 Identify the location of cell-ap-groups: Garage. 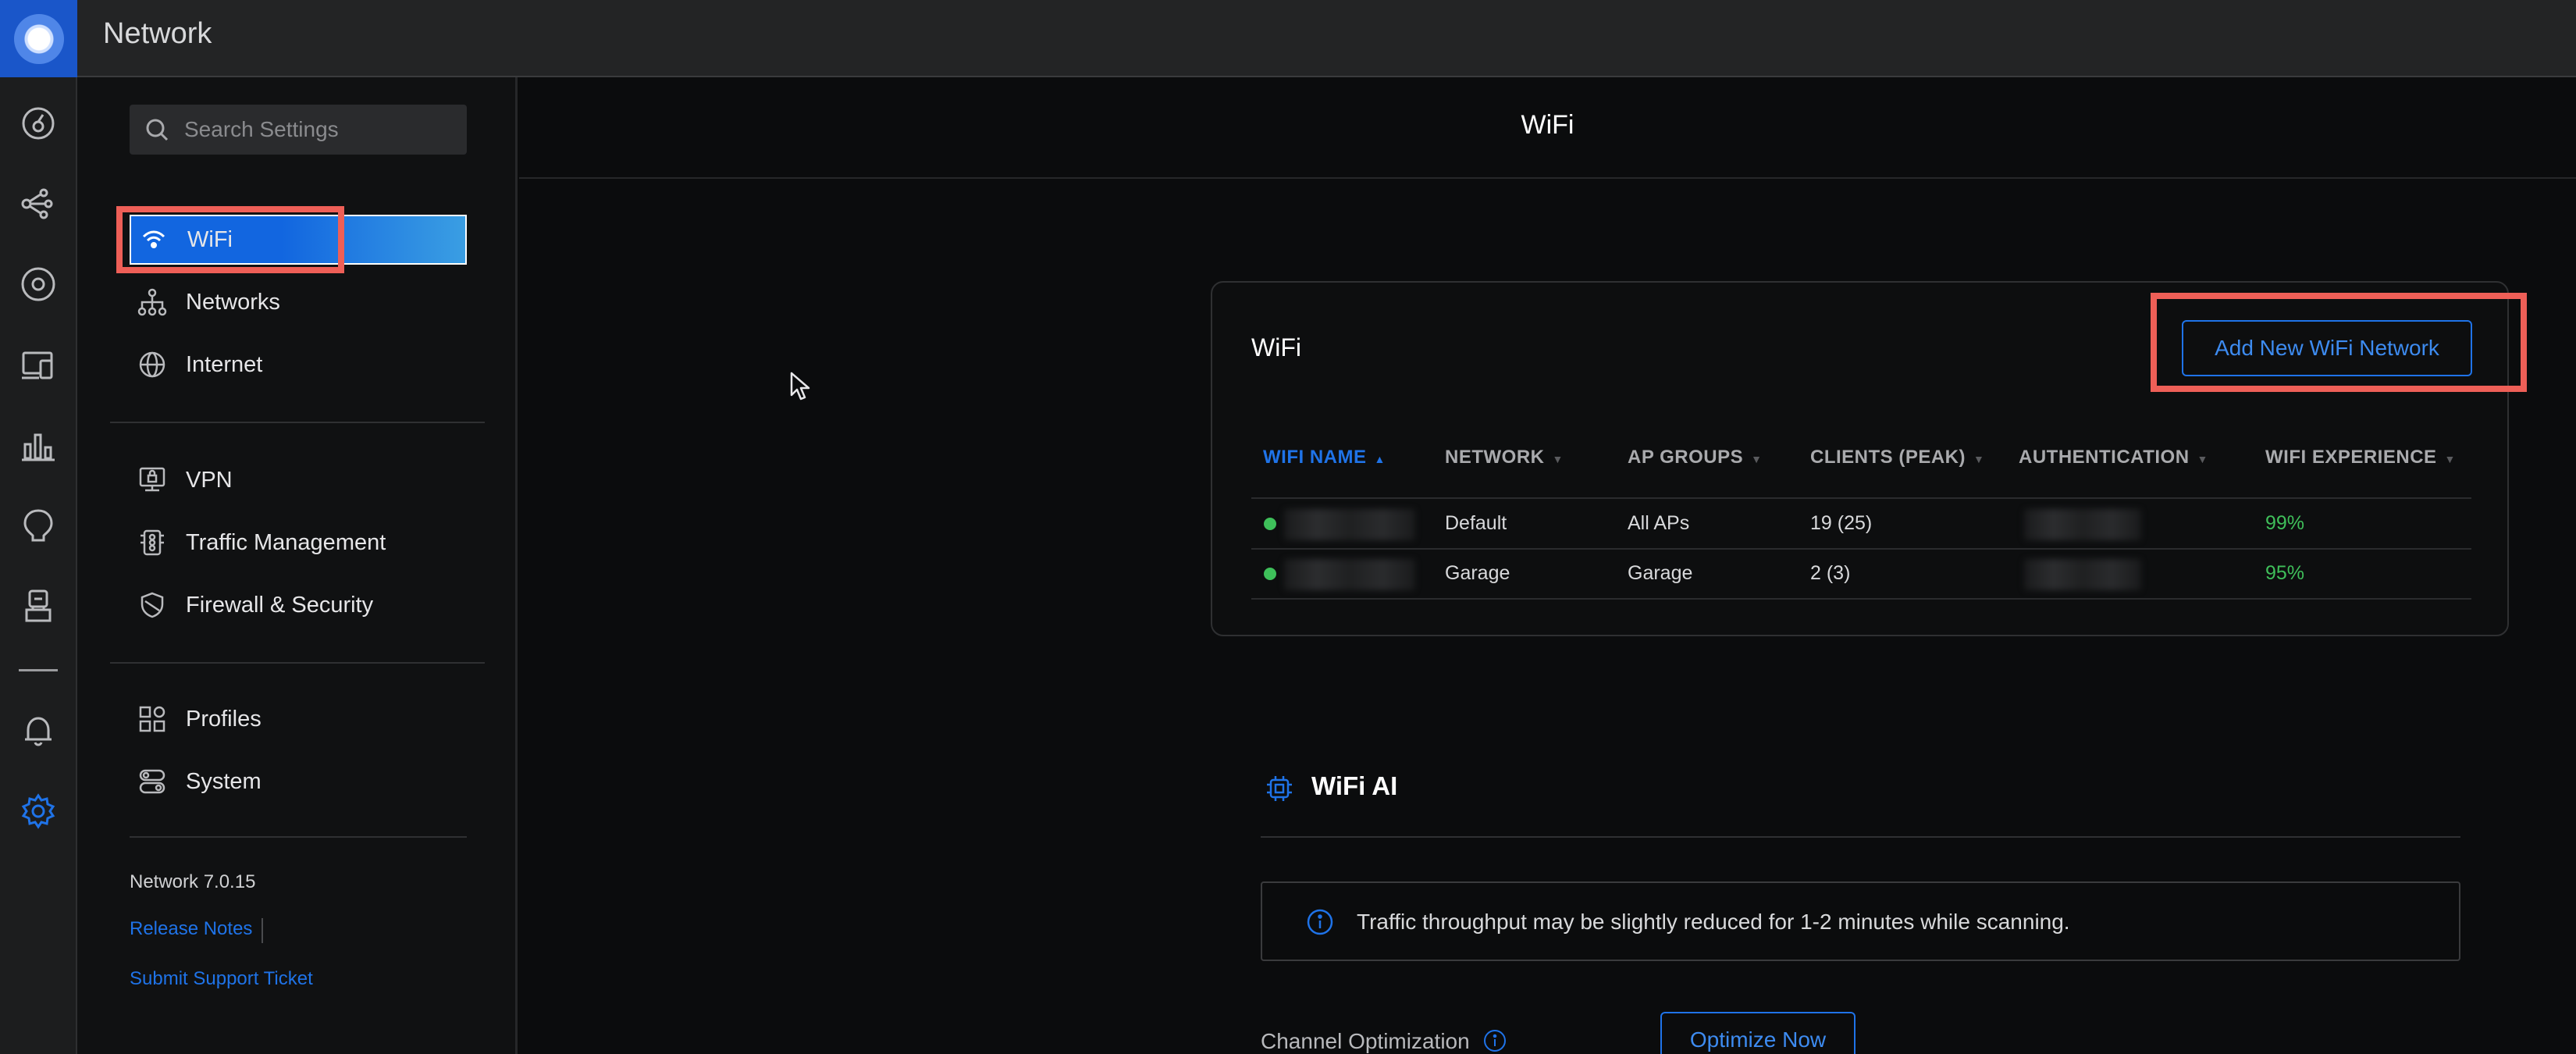
(1660, 573).